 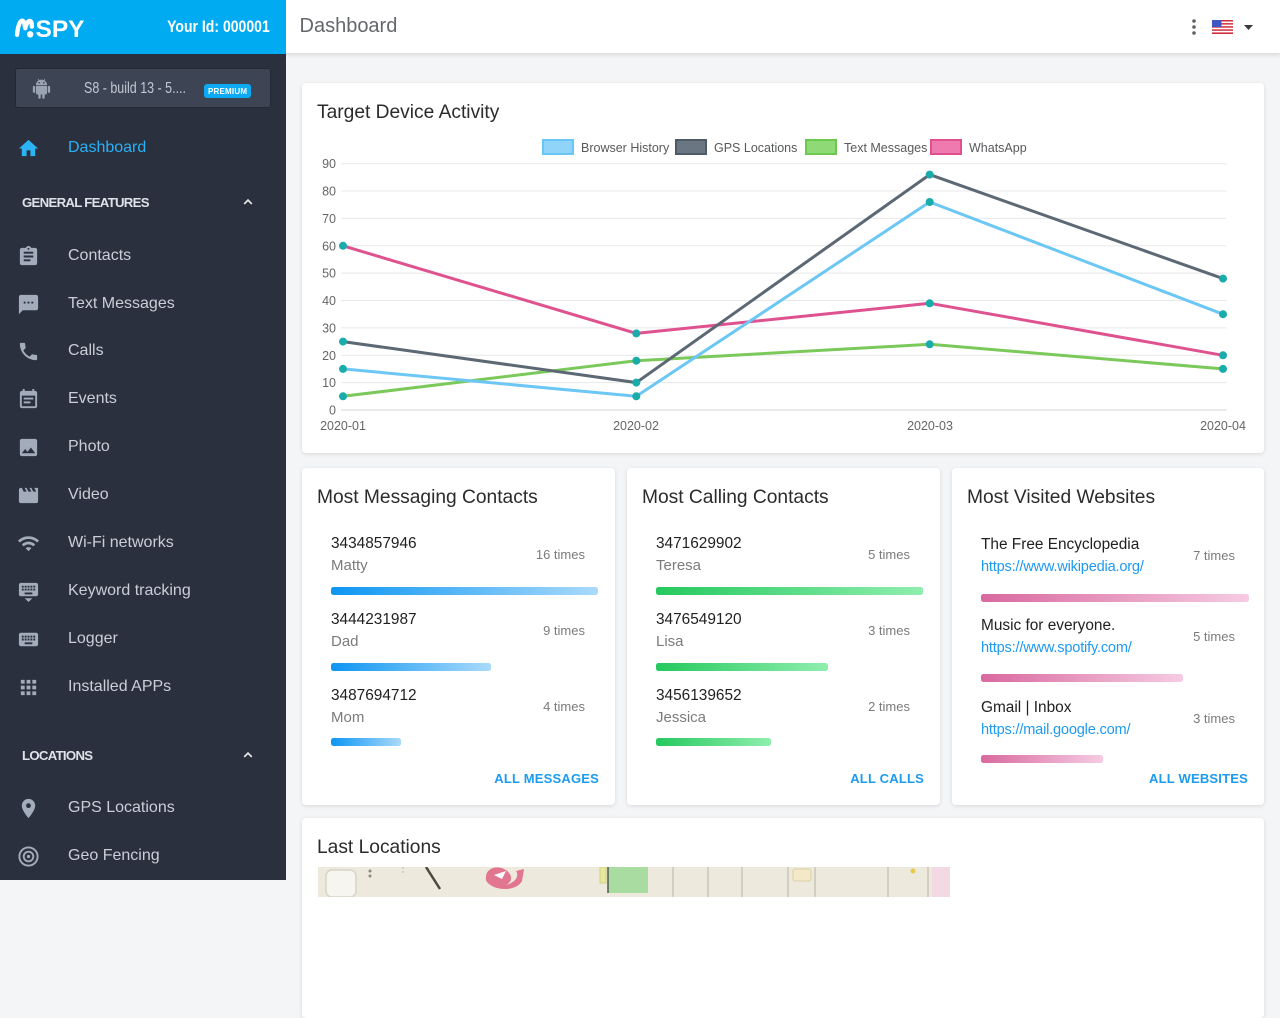 I want to click on svg-text: 2020-03, so click(x=930, y=426).